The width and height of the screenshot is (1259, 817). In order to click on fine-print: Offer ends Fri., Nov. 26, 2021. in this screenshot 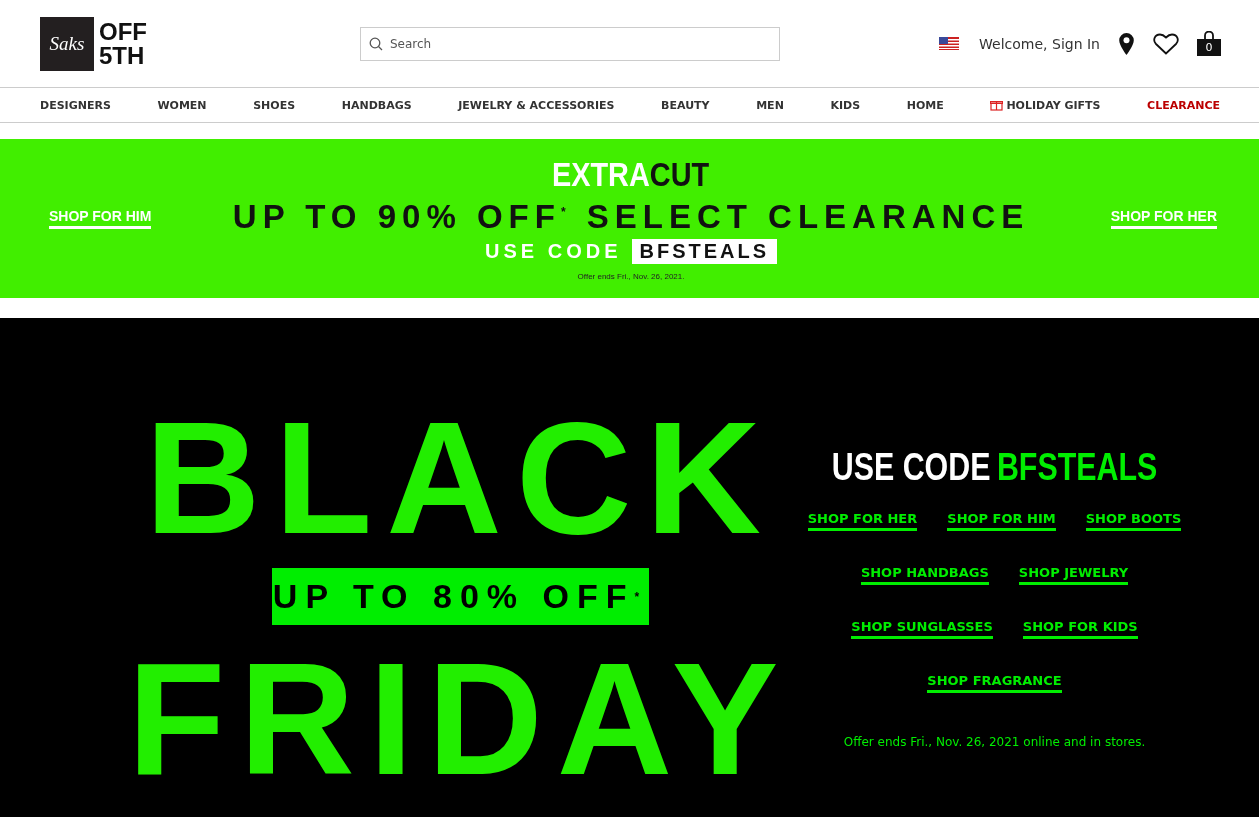, I will do `click(631, 276)`.